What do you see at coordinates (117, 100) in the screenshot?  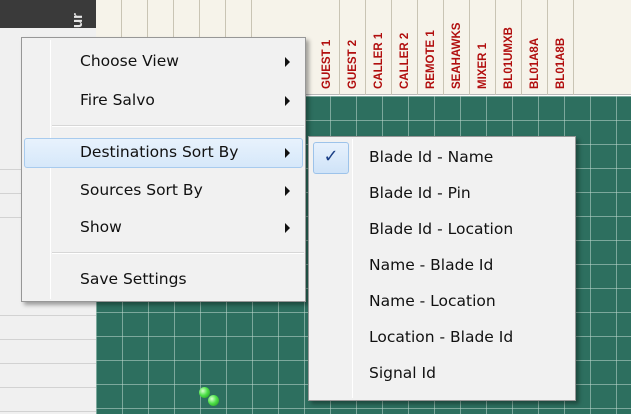 I see `menu-item-label: Fire Salvo` at bounding box center [117, 100].